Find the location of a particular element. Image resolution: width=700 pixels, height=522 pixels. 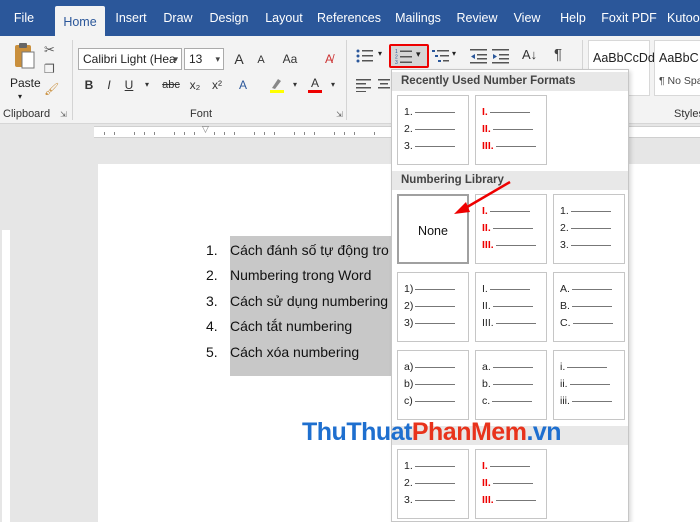

numbering-icon: 1 2 3 is located at coordinates (403, 57).